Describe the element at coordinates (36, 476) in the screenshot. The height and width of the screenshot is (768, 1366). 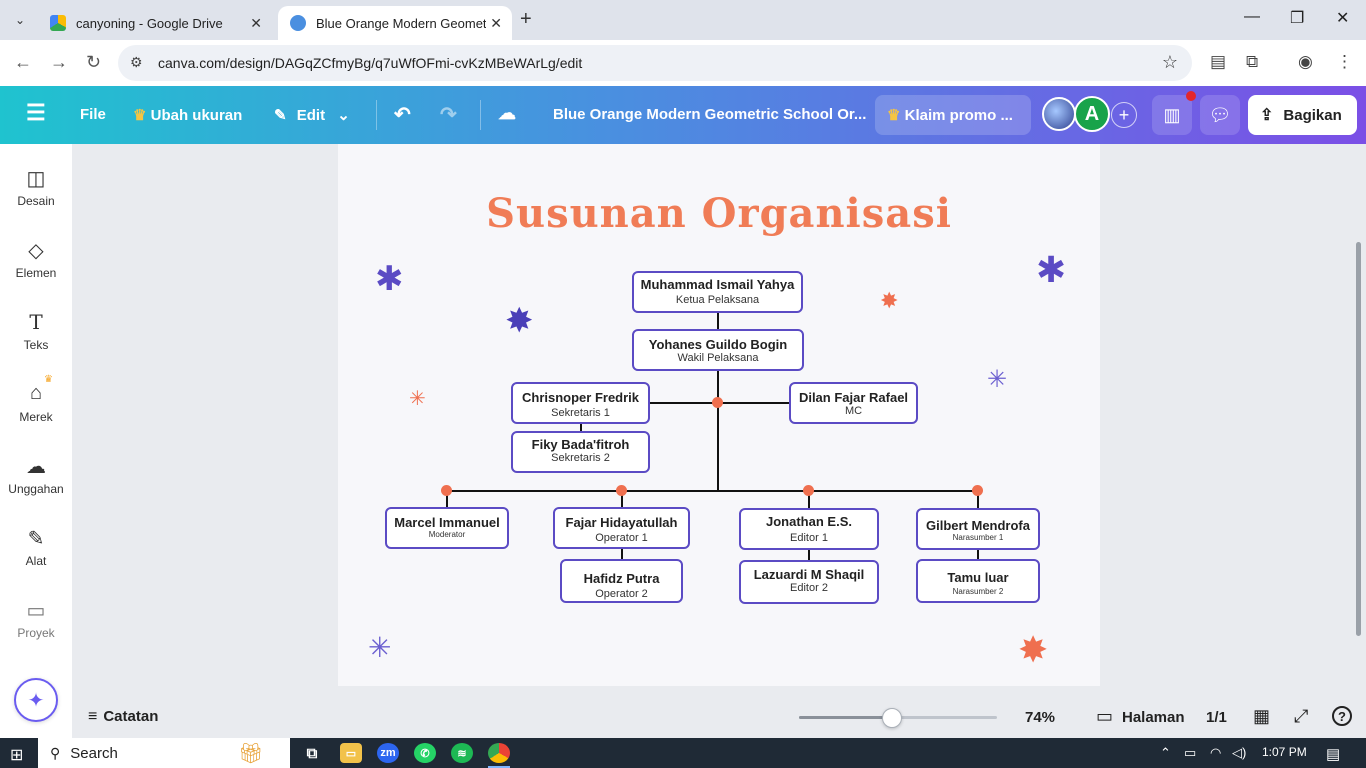
I see `sidebar-item-uploads: ☁ Unggahan` at that location.